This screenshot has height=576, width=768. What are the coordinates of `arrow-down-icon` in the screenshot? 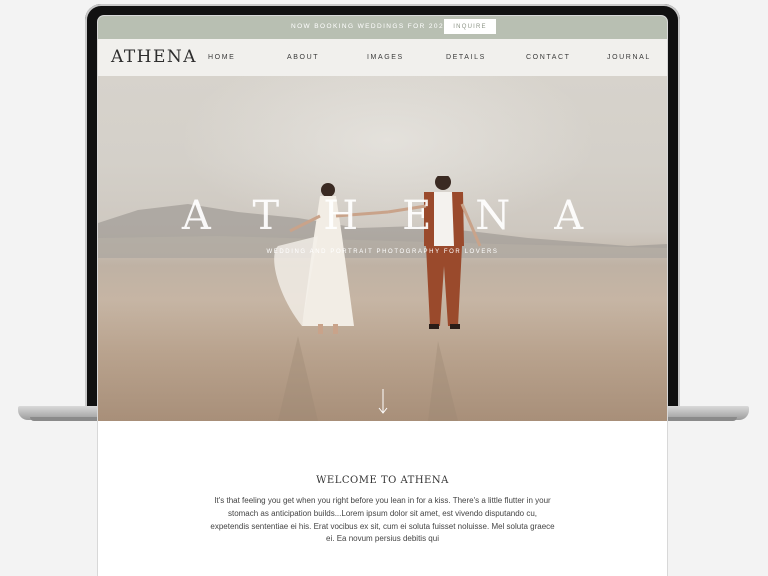 It's located at (383, 402).